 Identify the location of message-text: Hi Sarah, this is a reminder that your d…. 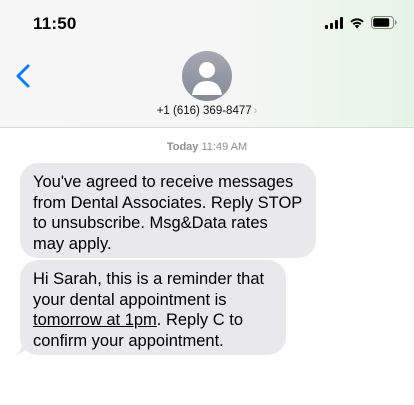
(149, 289).